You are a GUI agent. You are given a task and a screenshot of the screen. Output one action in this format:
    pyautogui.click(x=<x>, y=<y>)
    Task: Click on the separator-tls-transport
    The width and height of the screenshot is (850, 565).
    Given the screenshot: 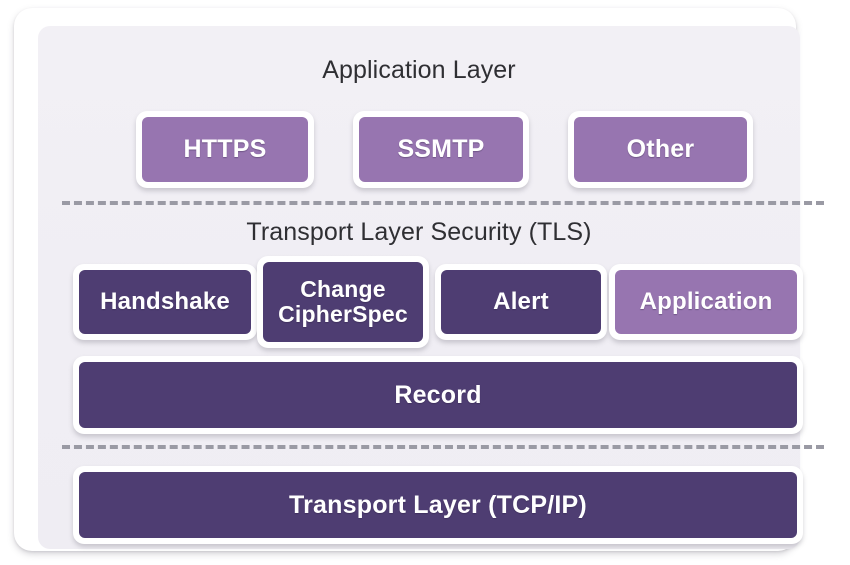 What is the action you would take?
    pyautogui.click(x=443, y=447)
    